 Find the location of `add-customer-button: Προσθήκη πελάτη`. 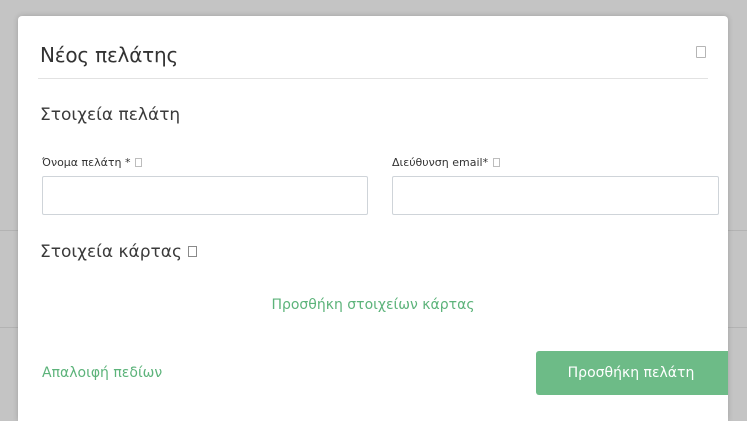

add-customer-button: Προσθήκη πελάτη is located at coordinates (632, 373).